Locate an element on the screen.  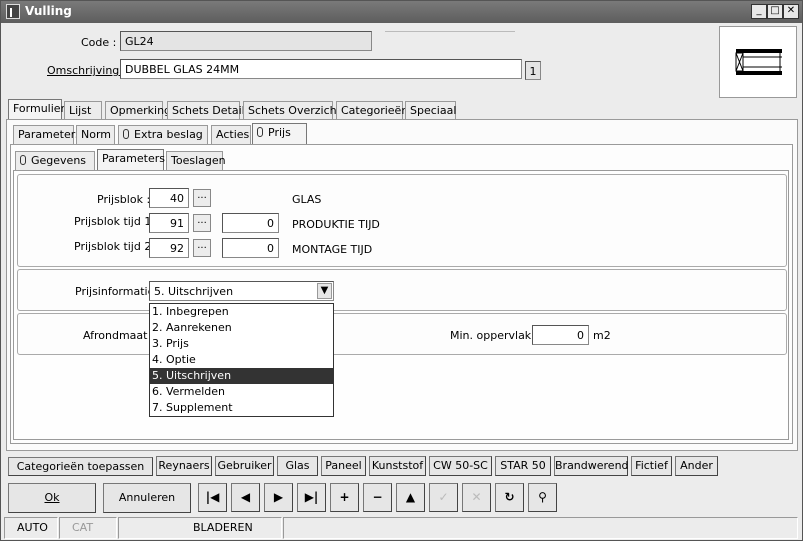
prijsblok-tijd1-label: Prijsblok tijd 1 : is located at coordinates (116, 221).